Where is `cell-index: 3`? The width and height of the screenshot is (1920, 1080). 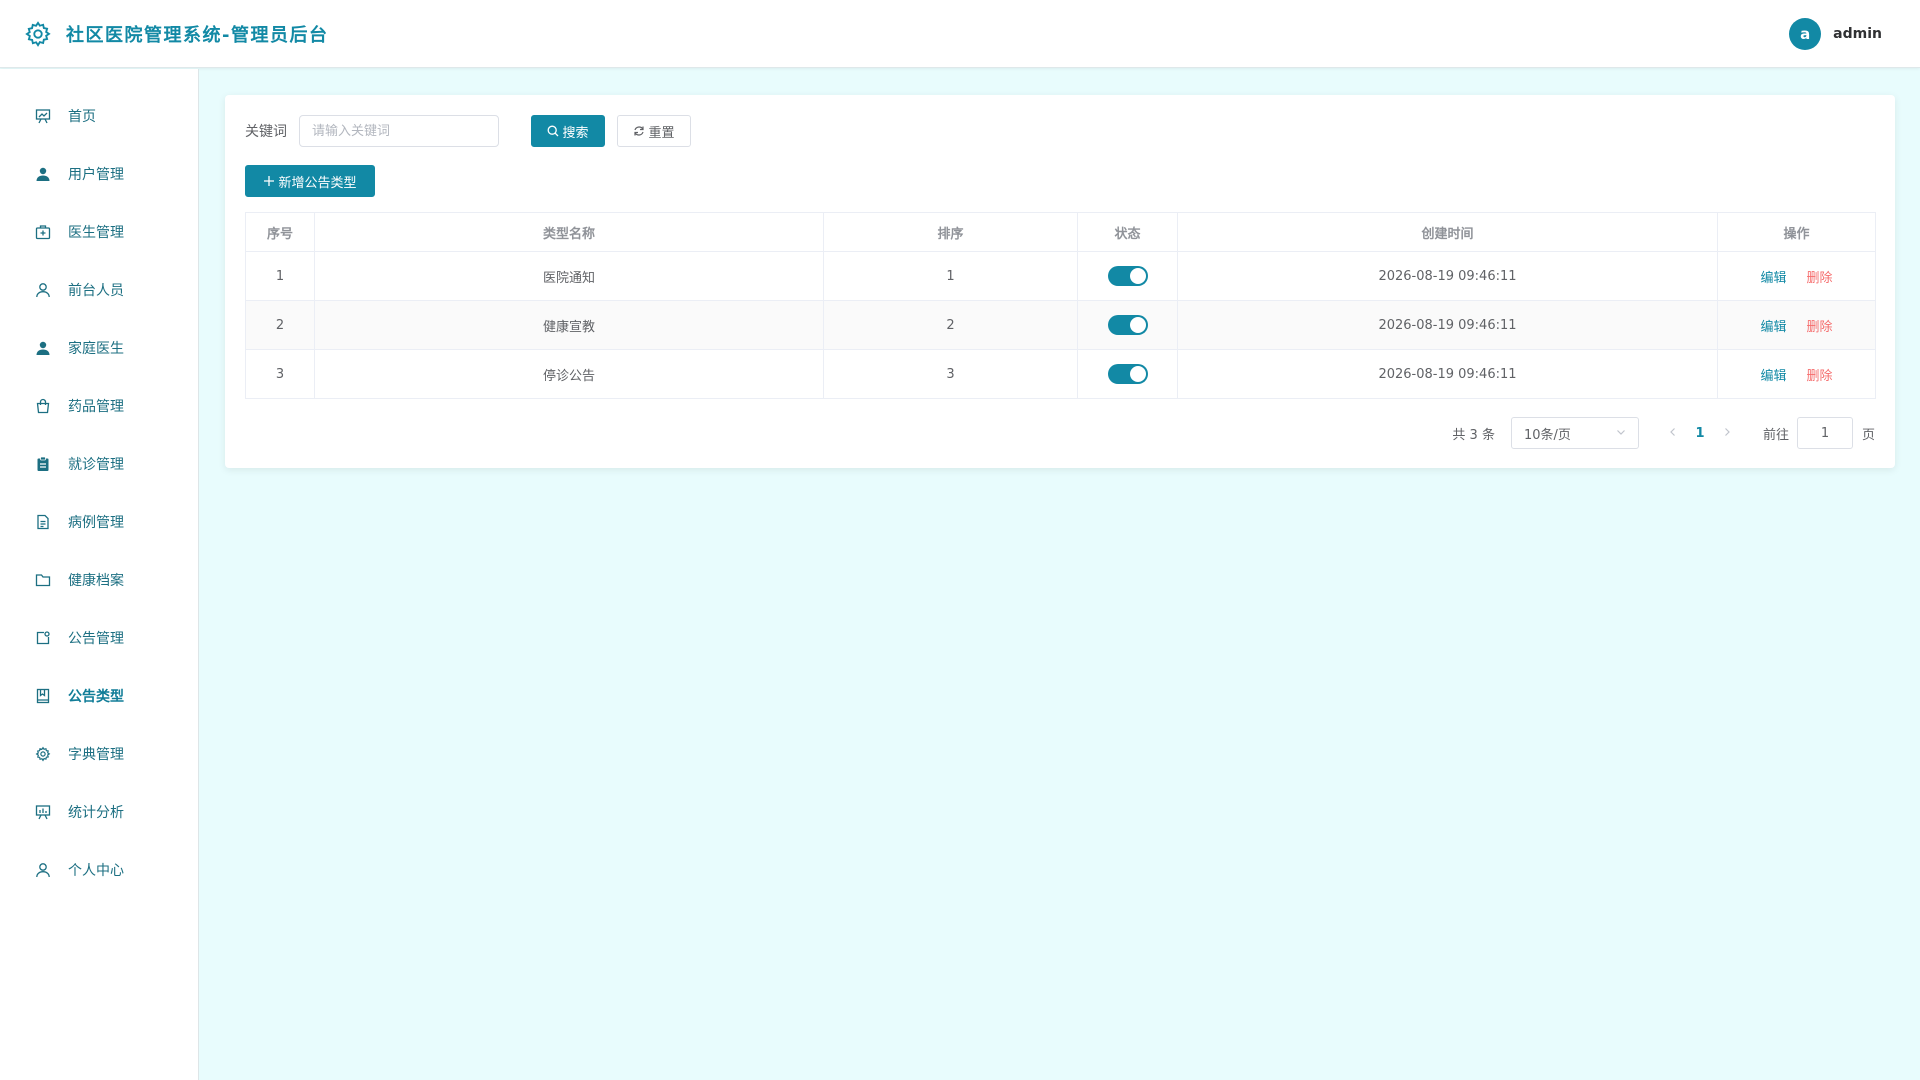
cell-index: 3 is located at coordinates (280, 374).